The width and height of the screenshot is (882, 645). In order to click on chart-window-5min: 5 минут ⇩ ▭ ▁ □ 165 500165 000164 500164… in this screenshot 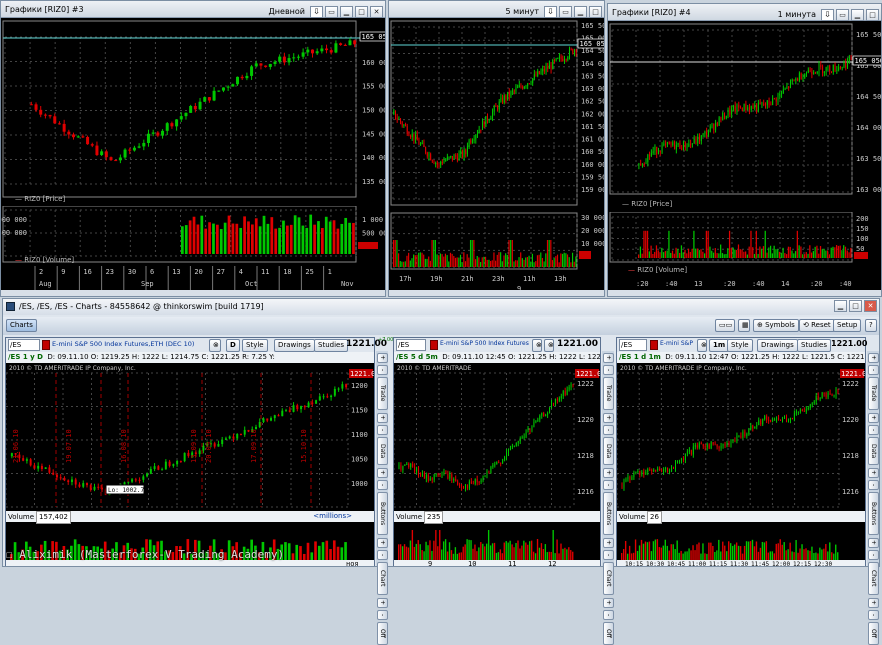, I will do `click(496, 148)`.